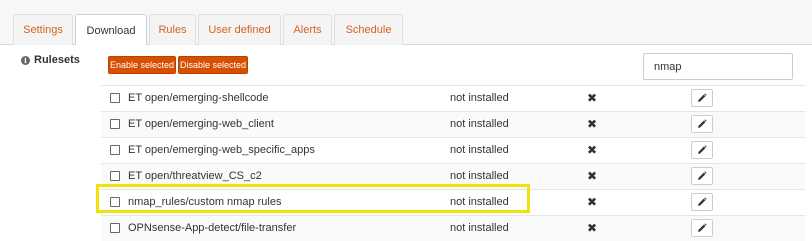 The image size is (812, 241). What do you see at coordinates (111, 30) in the screenshot?
I see `tab-download: Download` at bounding box center [111, 30].